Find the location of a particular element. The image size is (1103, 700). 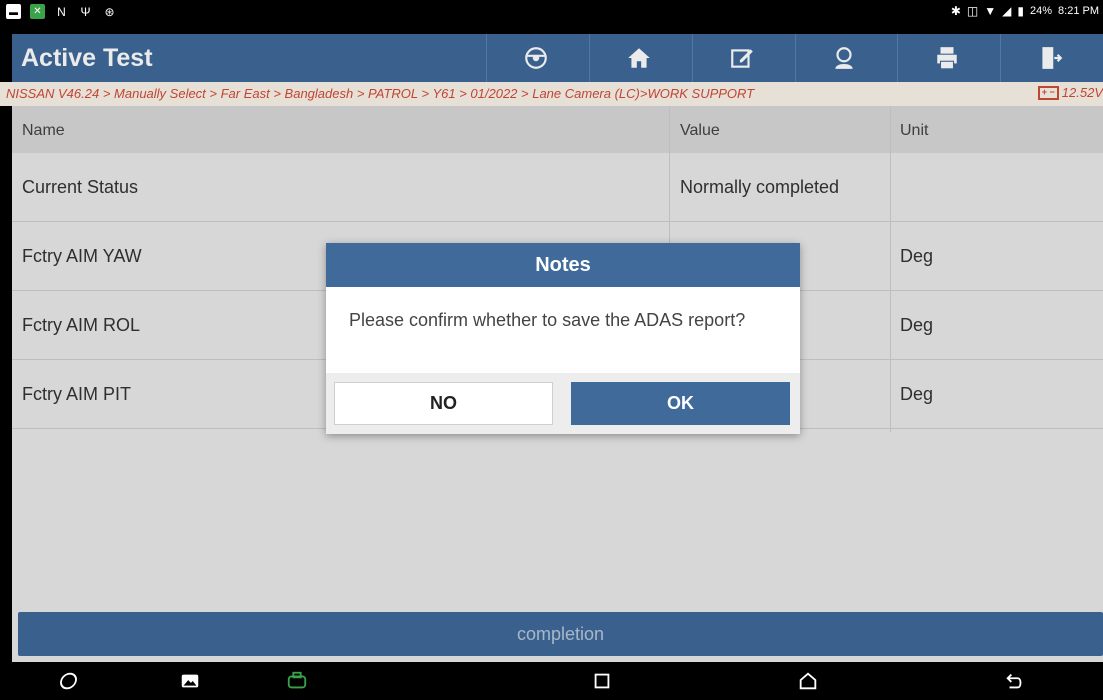

home-nav-icon is located at coordinates (808, 681).